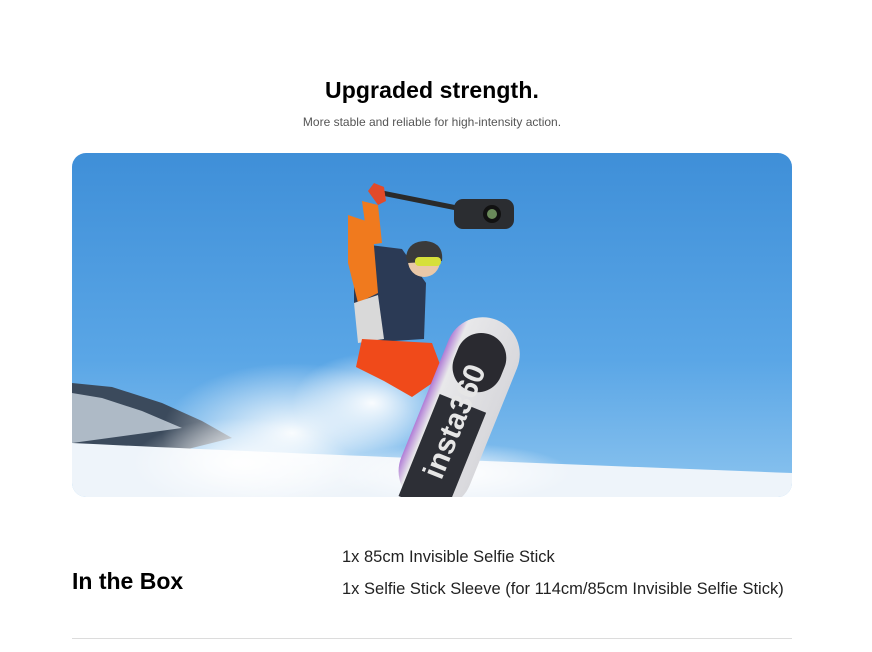 The image size is (872, 652). What do you see at coordinates (448, 557) in the screenshot?
I see `box-item: 1x 85cm Invisible Selfie Stick` at bounding box center [448, 557].